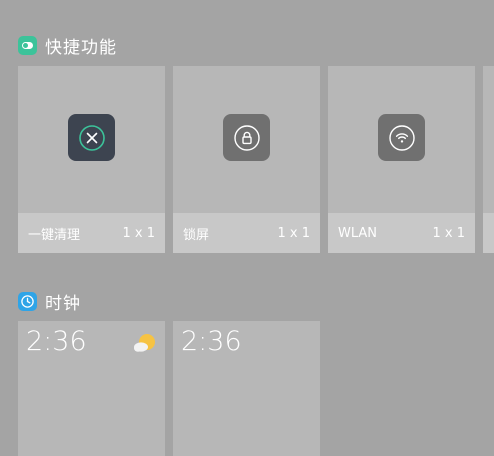  I want to click on widget-wlan: WLAN 1 x 1, so click(401, 159).